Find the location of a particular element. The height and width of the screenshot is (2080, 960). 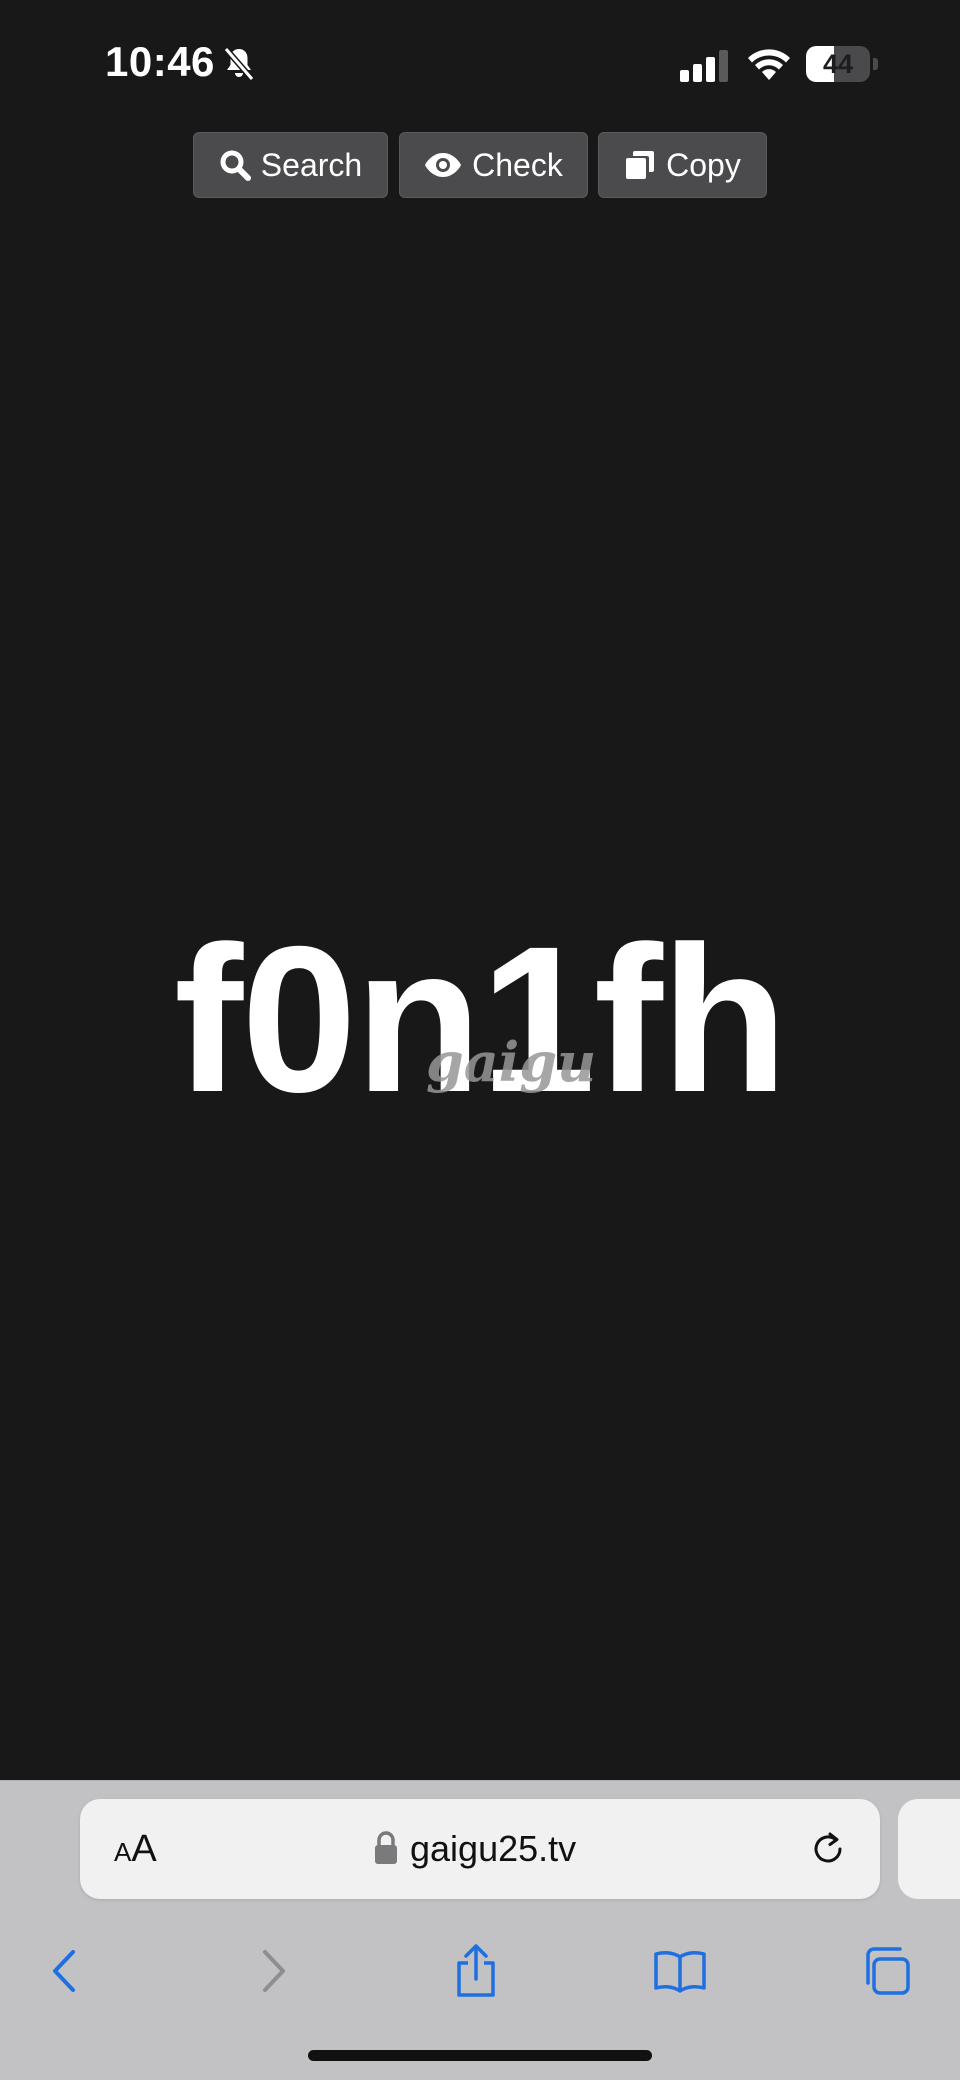

copy-button-label: Copy is located at coordinates (703, 164).